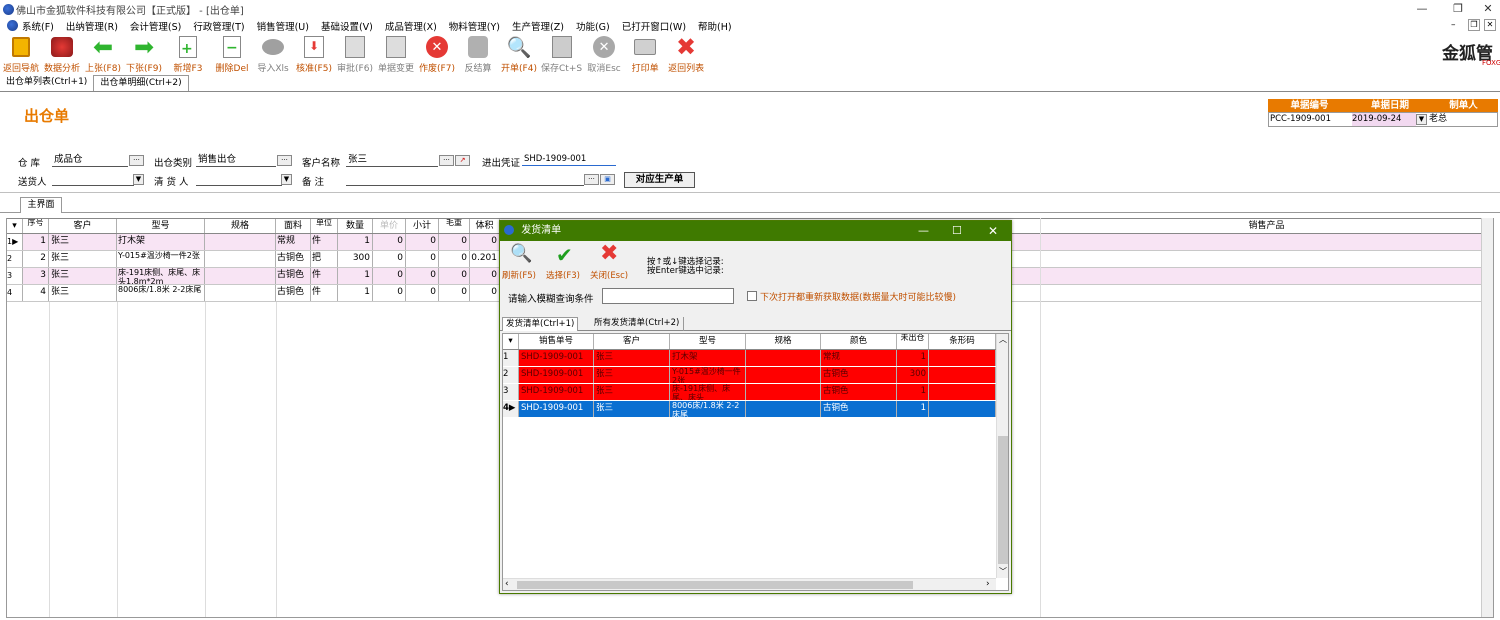  What do you see at coordinates (637, 324) in the screenshot?
I see `tab-all-delivery-list: 所有发货清单(Ctrl+2)` at bounding box center [637, 324].